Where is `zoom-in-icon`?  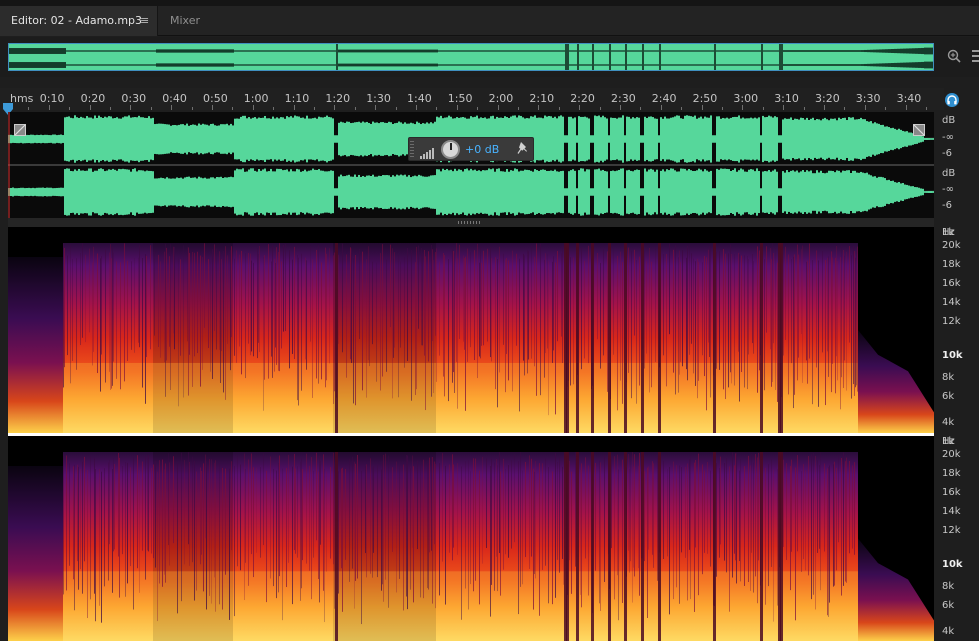 zoom-in-icon is located at coordinates (954, 58).